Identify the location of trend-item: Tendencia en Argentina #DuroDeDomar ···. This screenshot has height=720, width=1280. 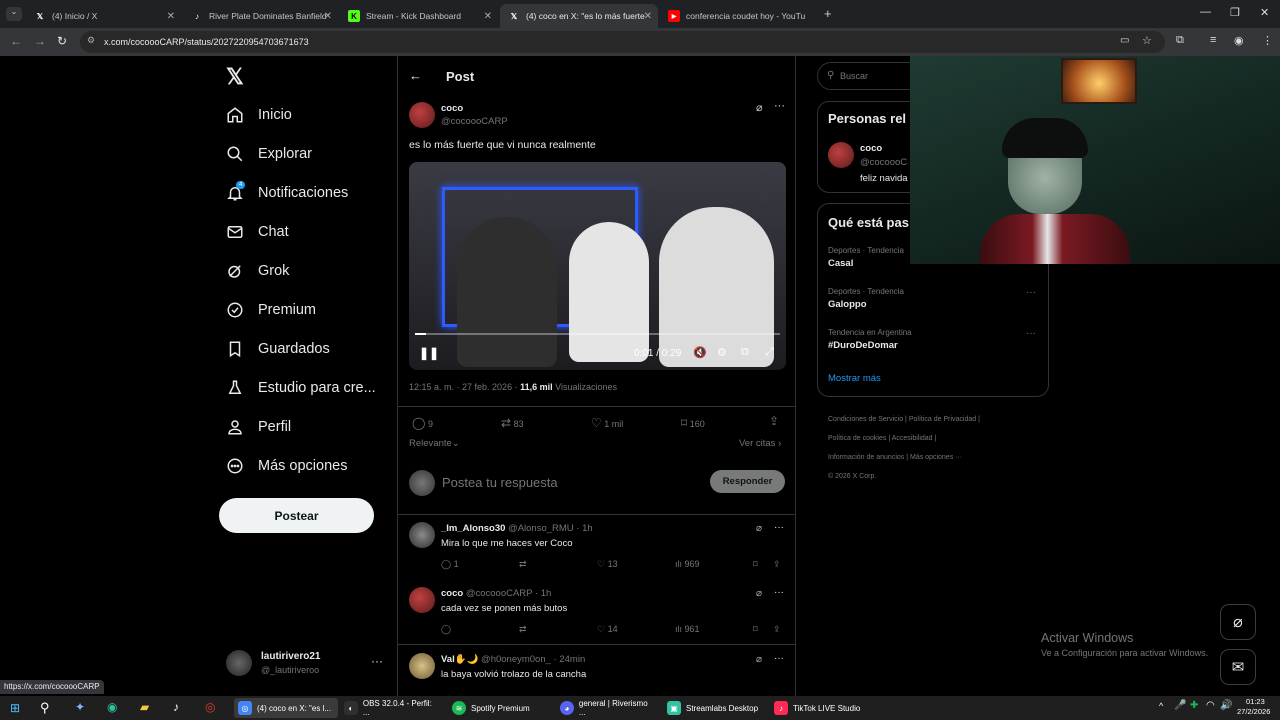
(934, 339).